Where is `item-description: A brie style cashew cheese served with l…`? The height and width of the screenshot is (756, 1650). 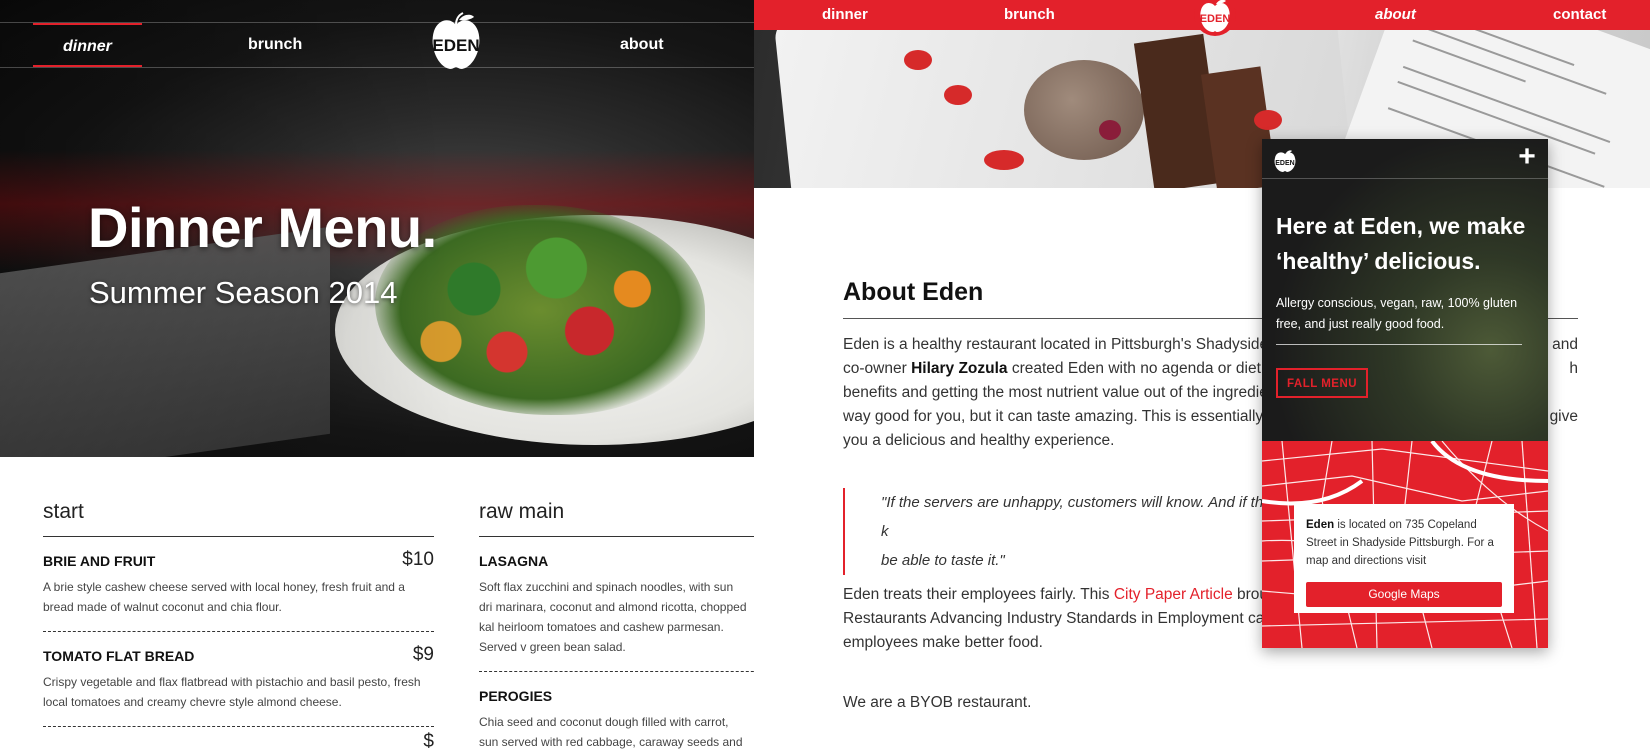 item-description: A brie style cashew cheese served with l… is located at coordinates (224, 597).